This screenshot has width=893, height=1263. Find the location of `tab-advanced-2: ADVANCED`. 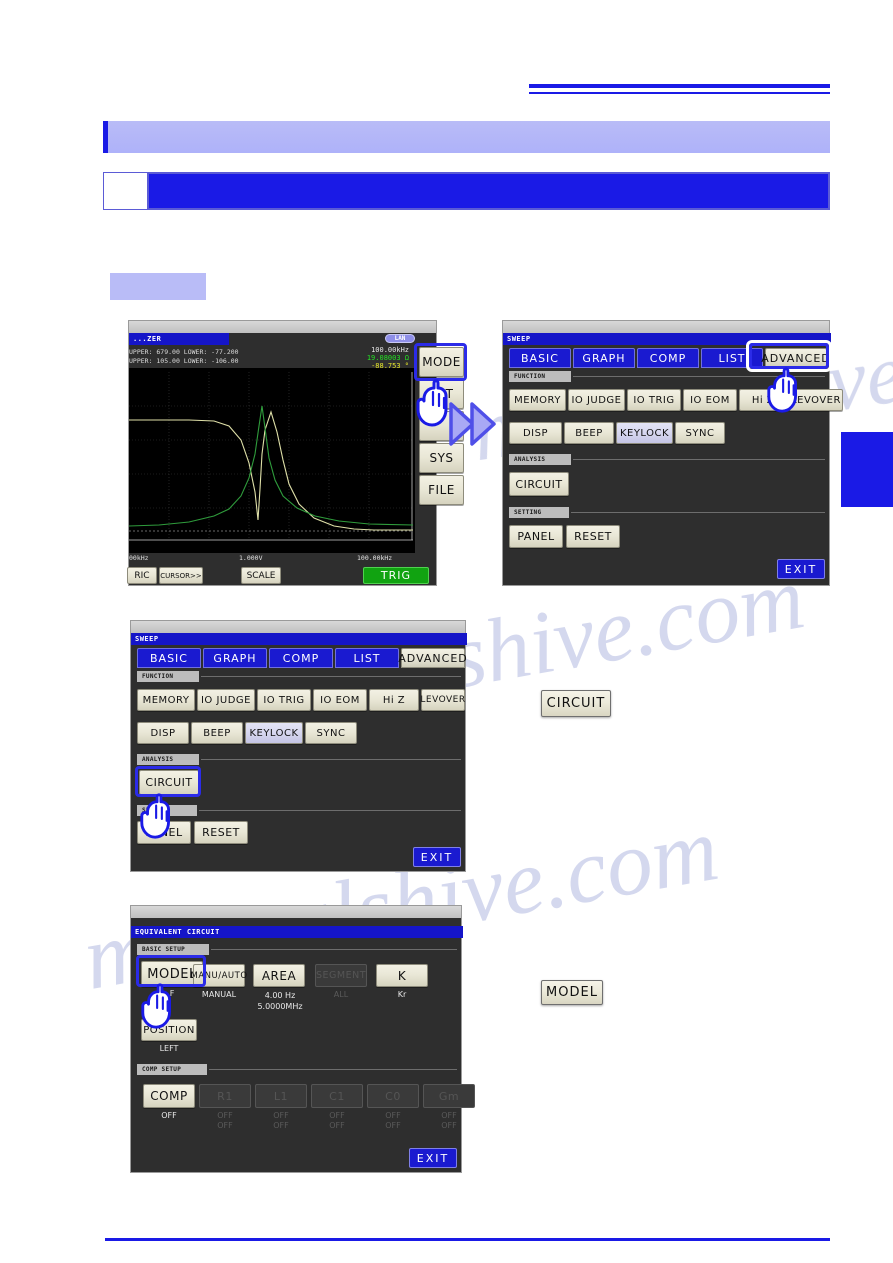

tab-advanced-2: ADVANCED is located at coordinates (432, 658).